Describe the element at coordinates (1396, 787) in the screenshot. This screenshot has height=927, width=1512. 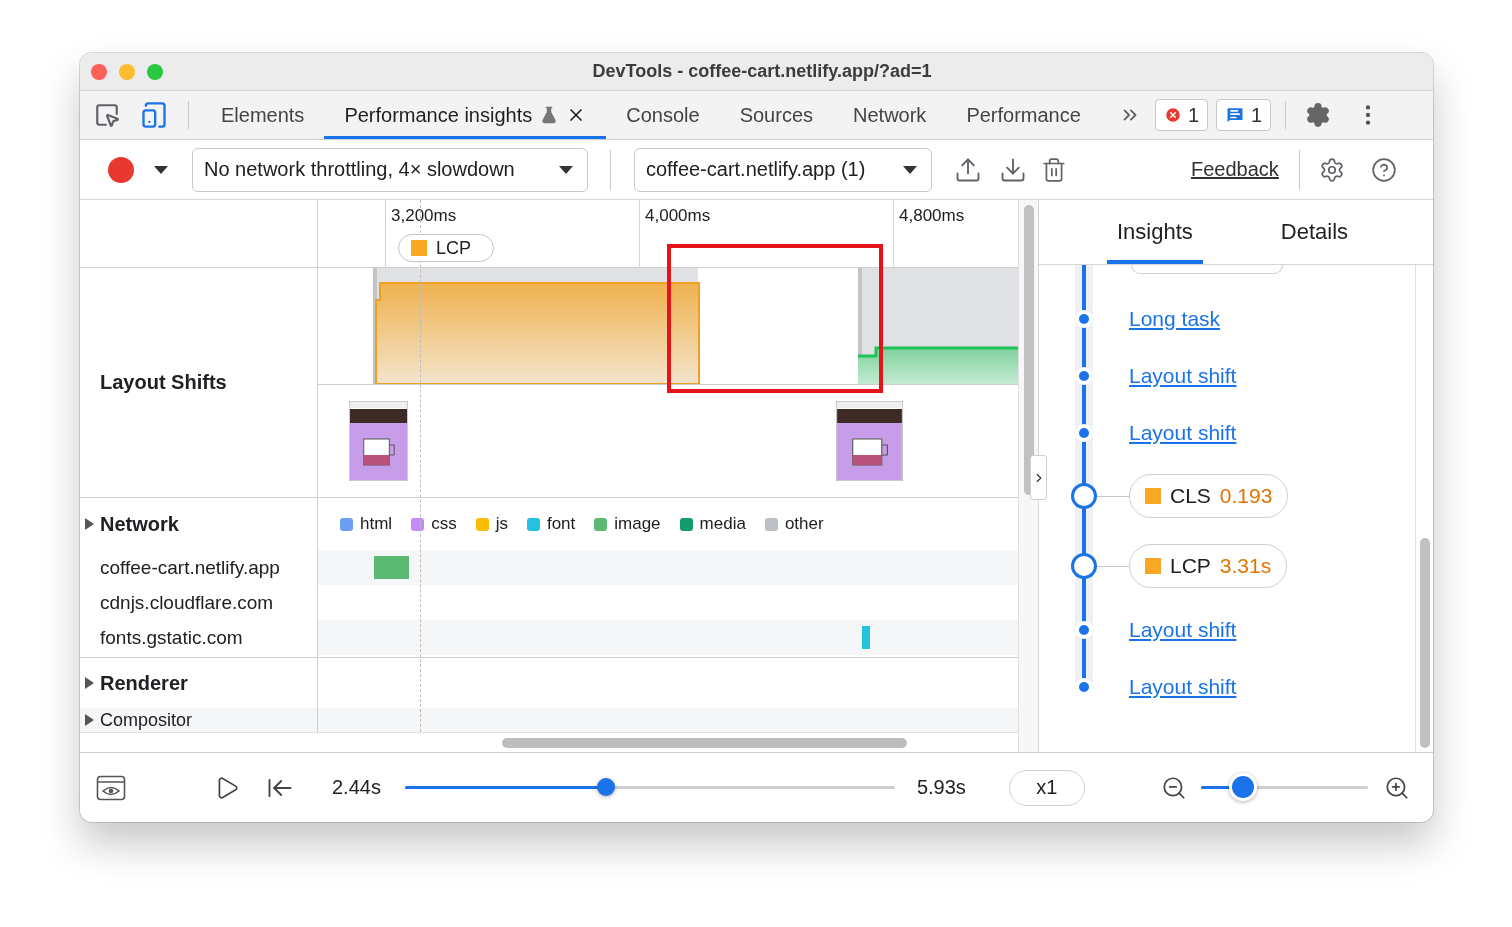
I see `zoom-in-icon` at that location.